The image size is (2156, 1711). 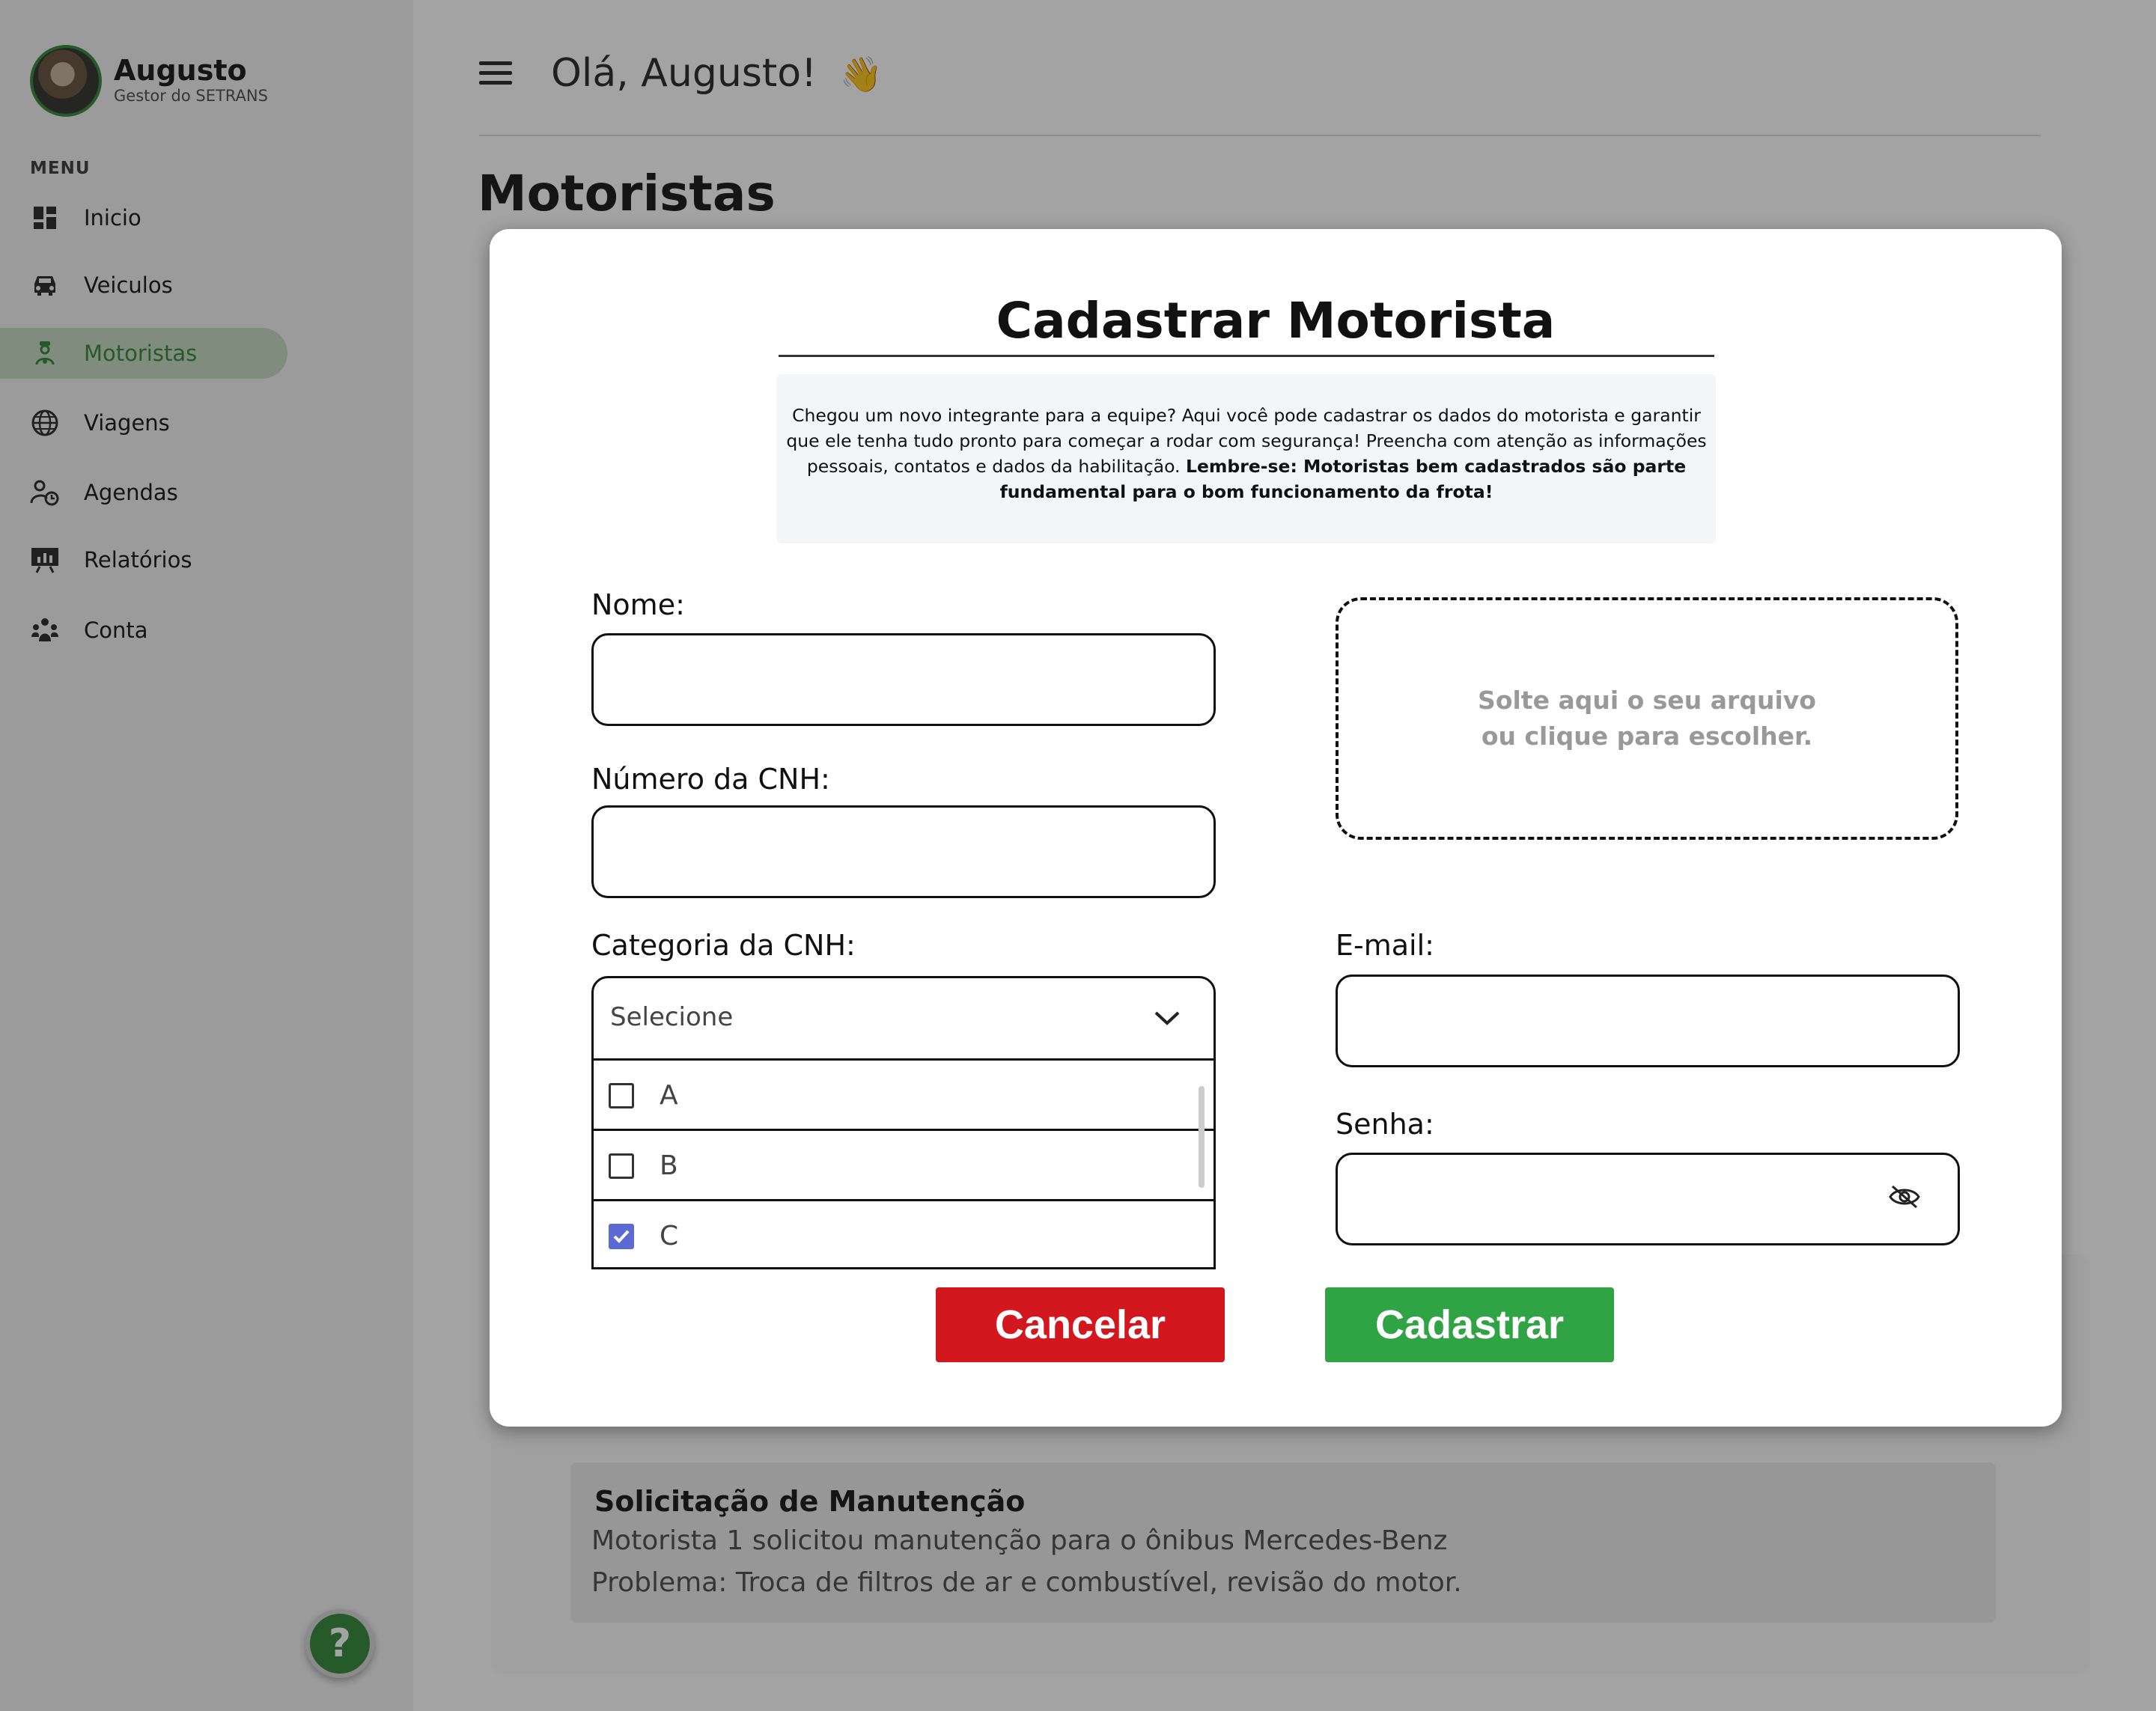 What do you see at coordinates (672, 1017) in the screenshot?
I see `select-value: Selecione` at bounding box center [672, 1017].